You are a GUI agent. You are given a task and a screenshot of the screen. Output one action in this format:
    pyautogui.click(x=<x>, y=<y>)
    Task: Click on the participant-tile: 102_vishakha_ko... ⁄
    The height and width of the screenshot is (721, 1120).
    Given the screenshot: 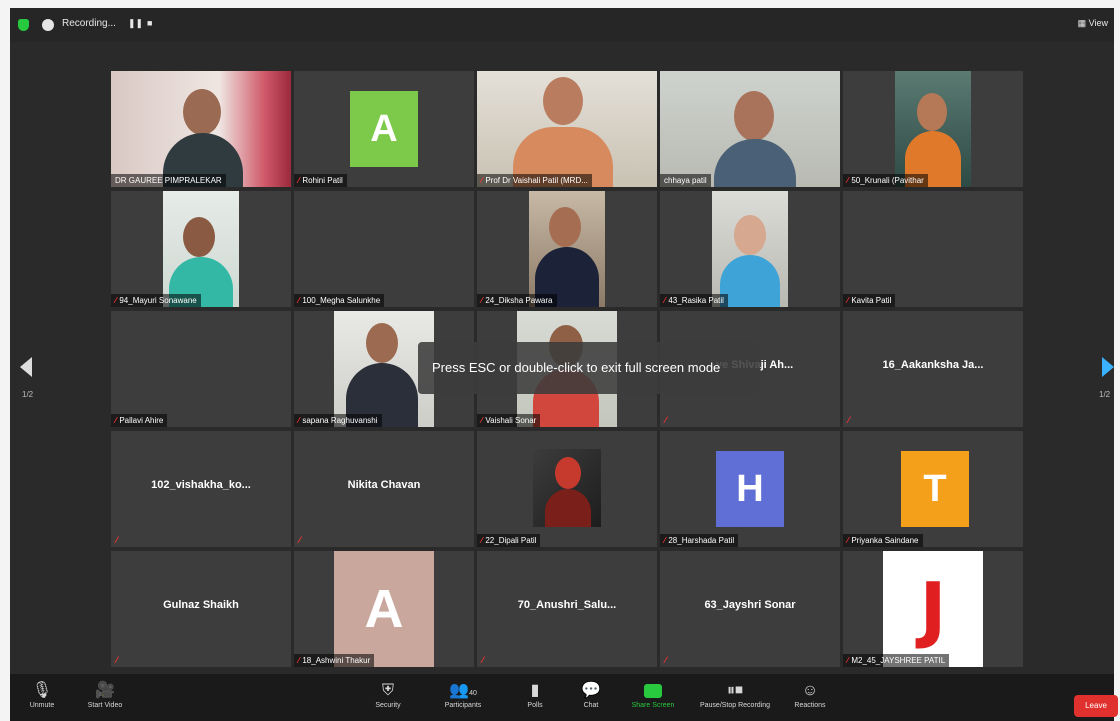 What is the action you would take?
    pyautogui.click(x=201, y=489)
    